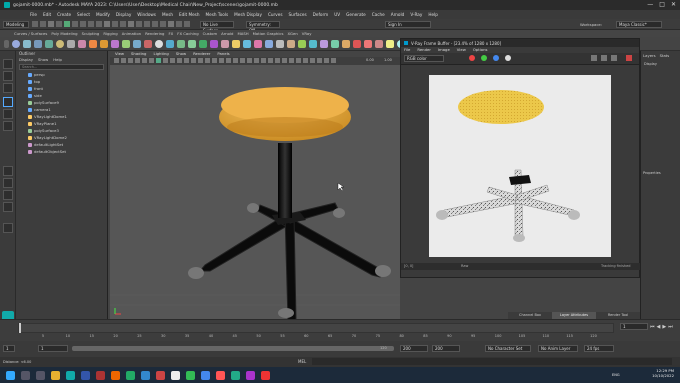 This screenshot has height=383, width=680. Describe the element at coordinates (302, 43) in the screenshot. I see `quad-draw-icon` at that location.